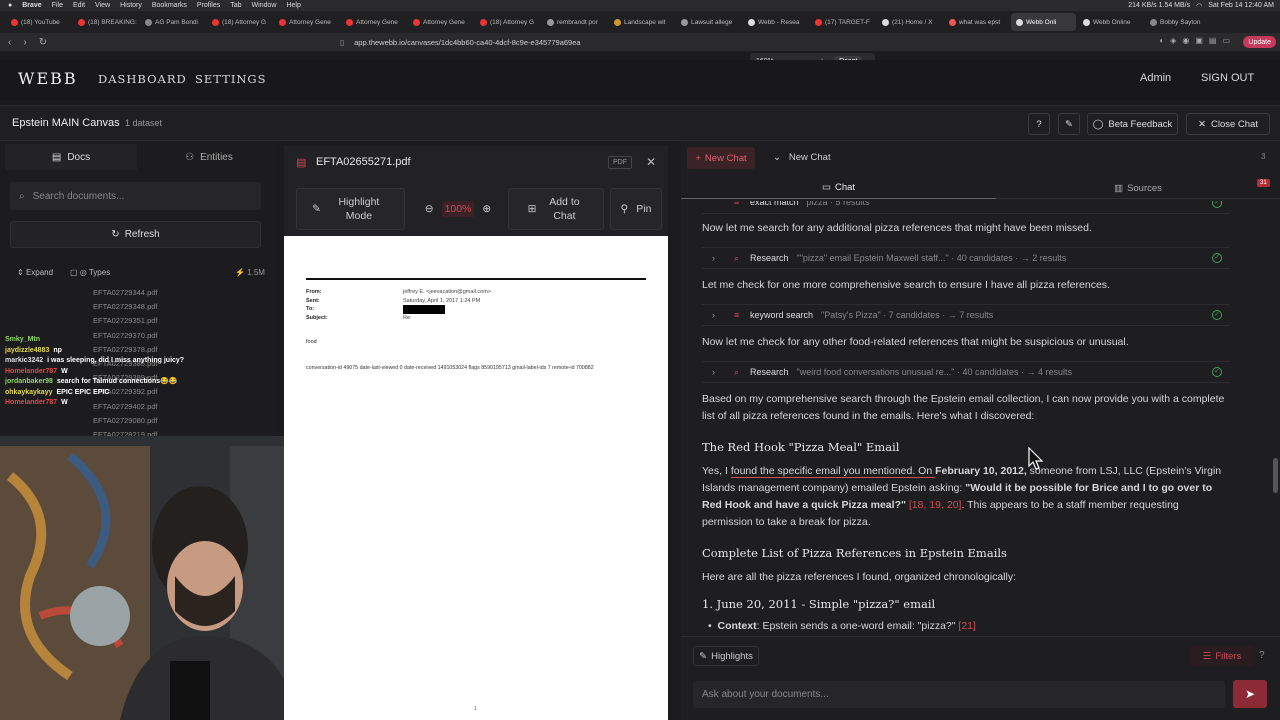  What do you see at coordinates (264, 5) in the screenshot?
I see `menu-window: Window` at bounding box center [264, 5].